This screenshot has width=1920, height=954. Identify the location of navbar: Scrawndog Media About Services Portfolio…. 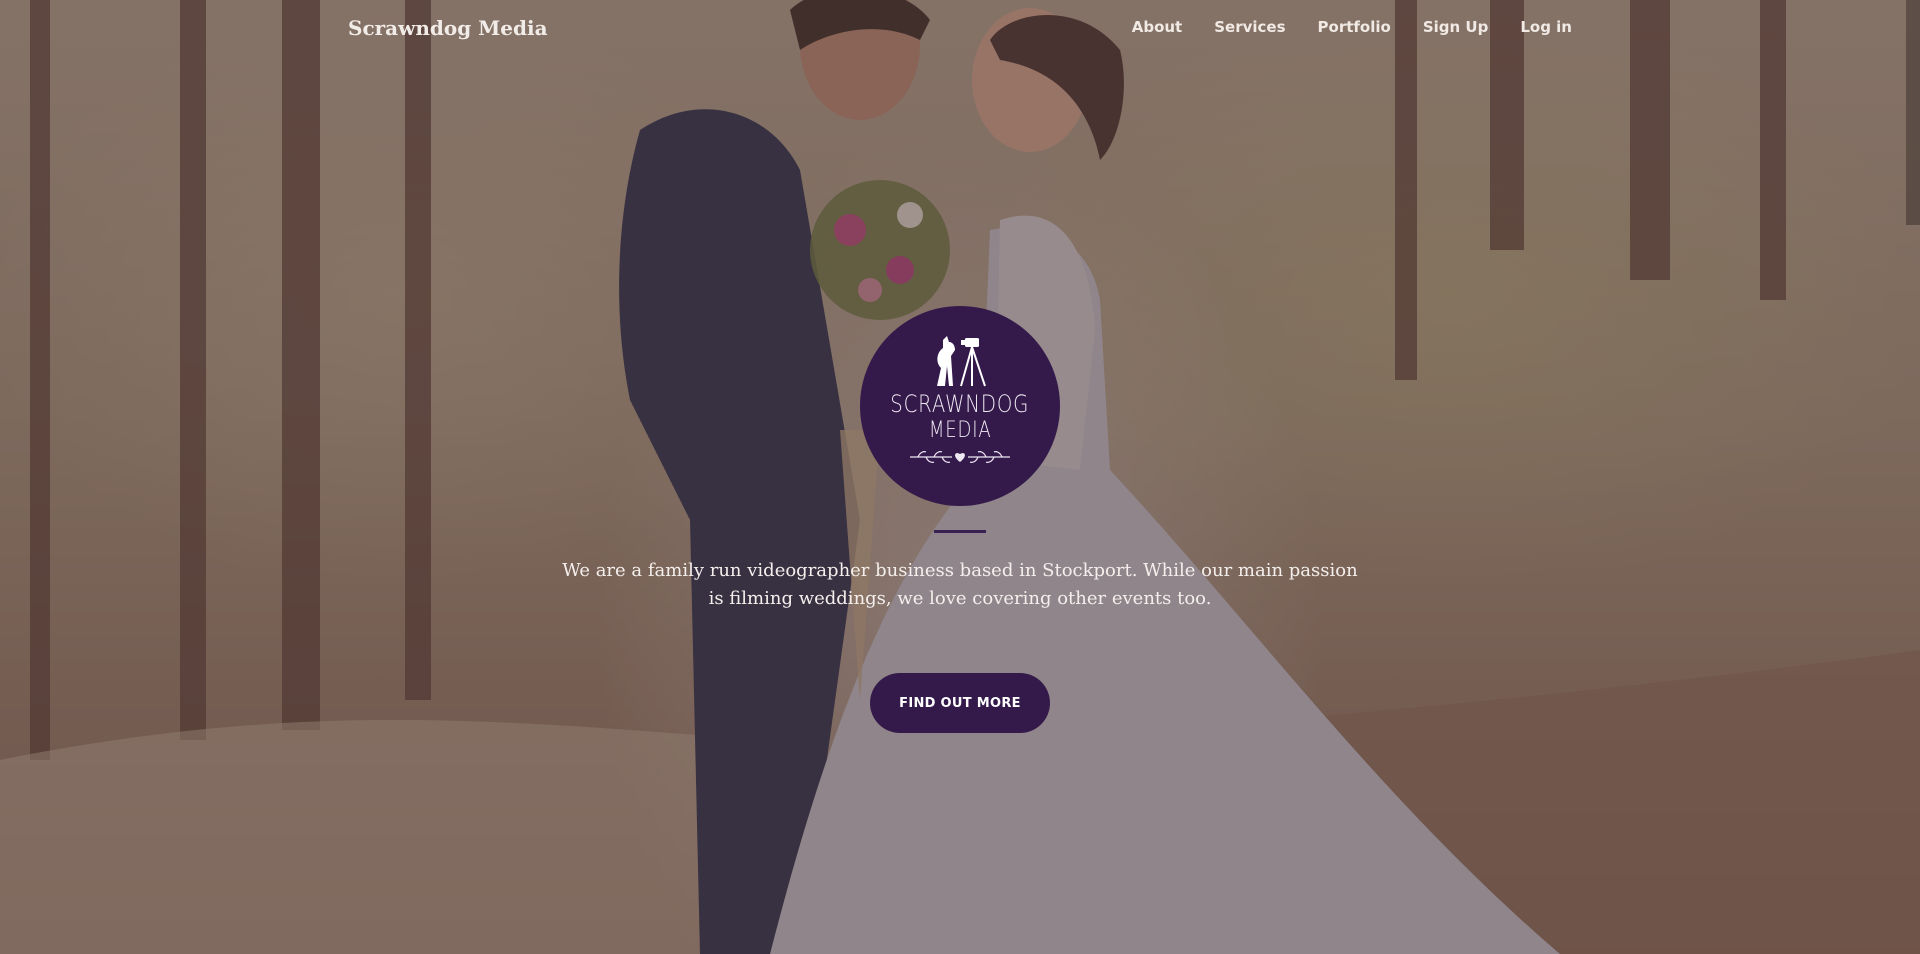
(960, 29).